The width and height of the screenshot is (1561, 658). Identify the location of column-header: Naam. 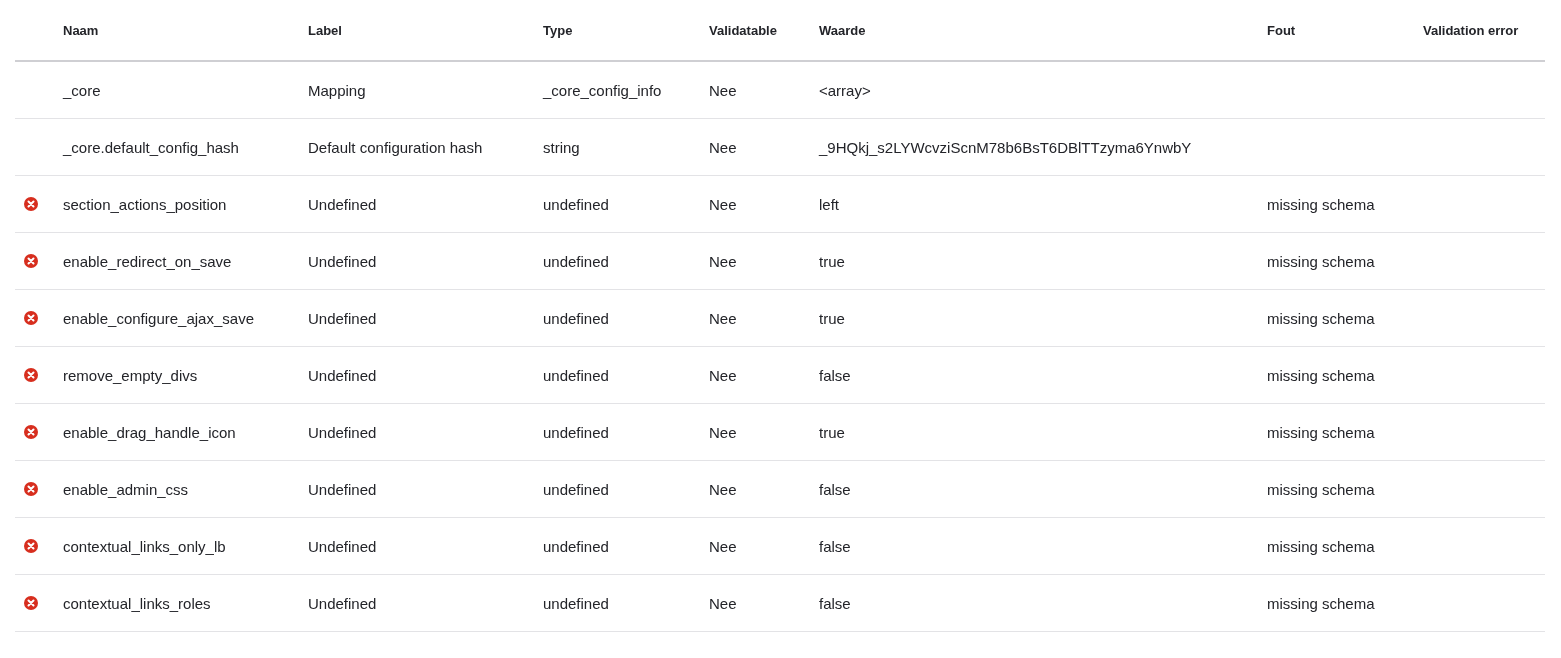
(81, 30).